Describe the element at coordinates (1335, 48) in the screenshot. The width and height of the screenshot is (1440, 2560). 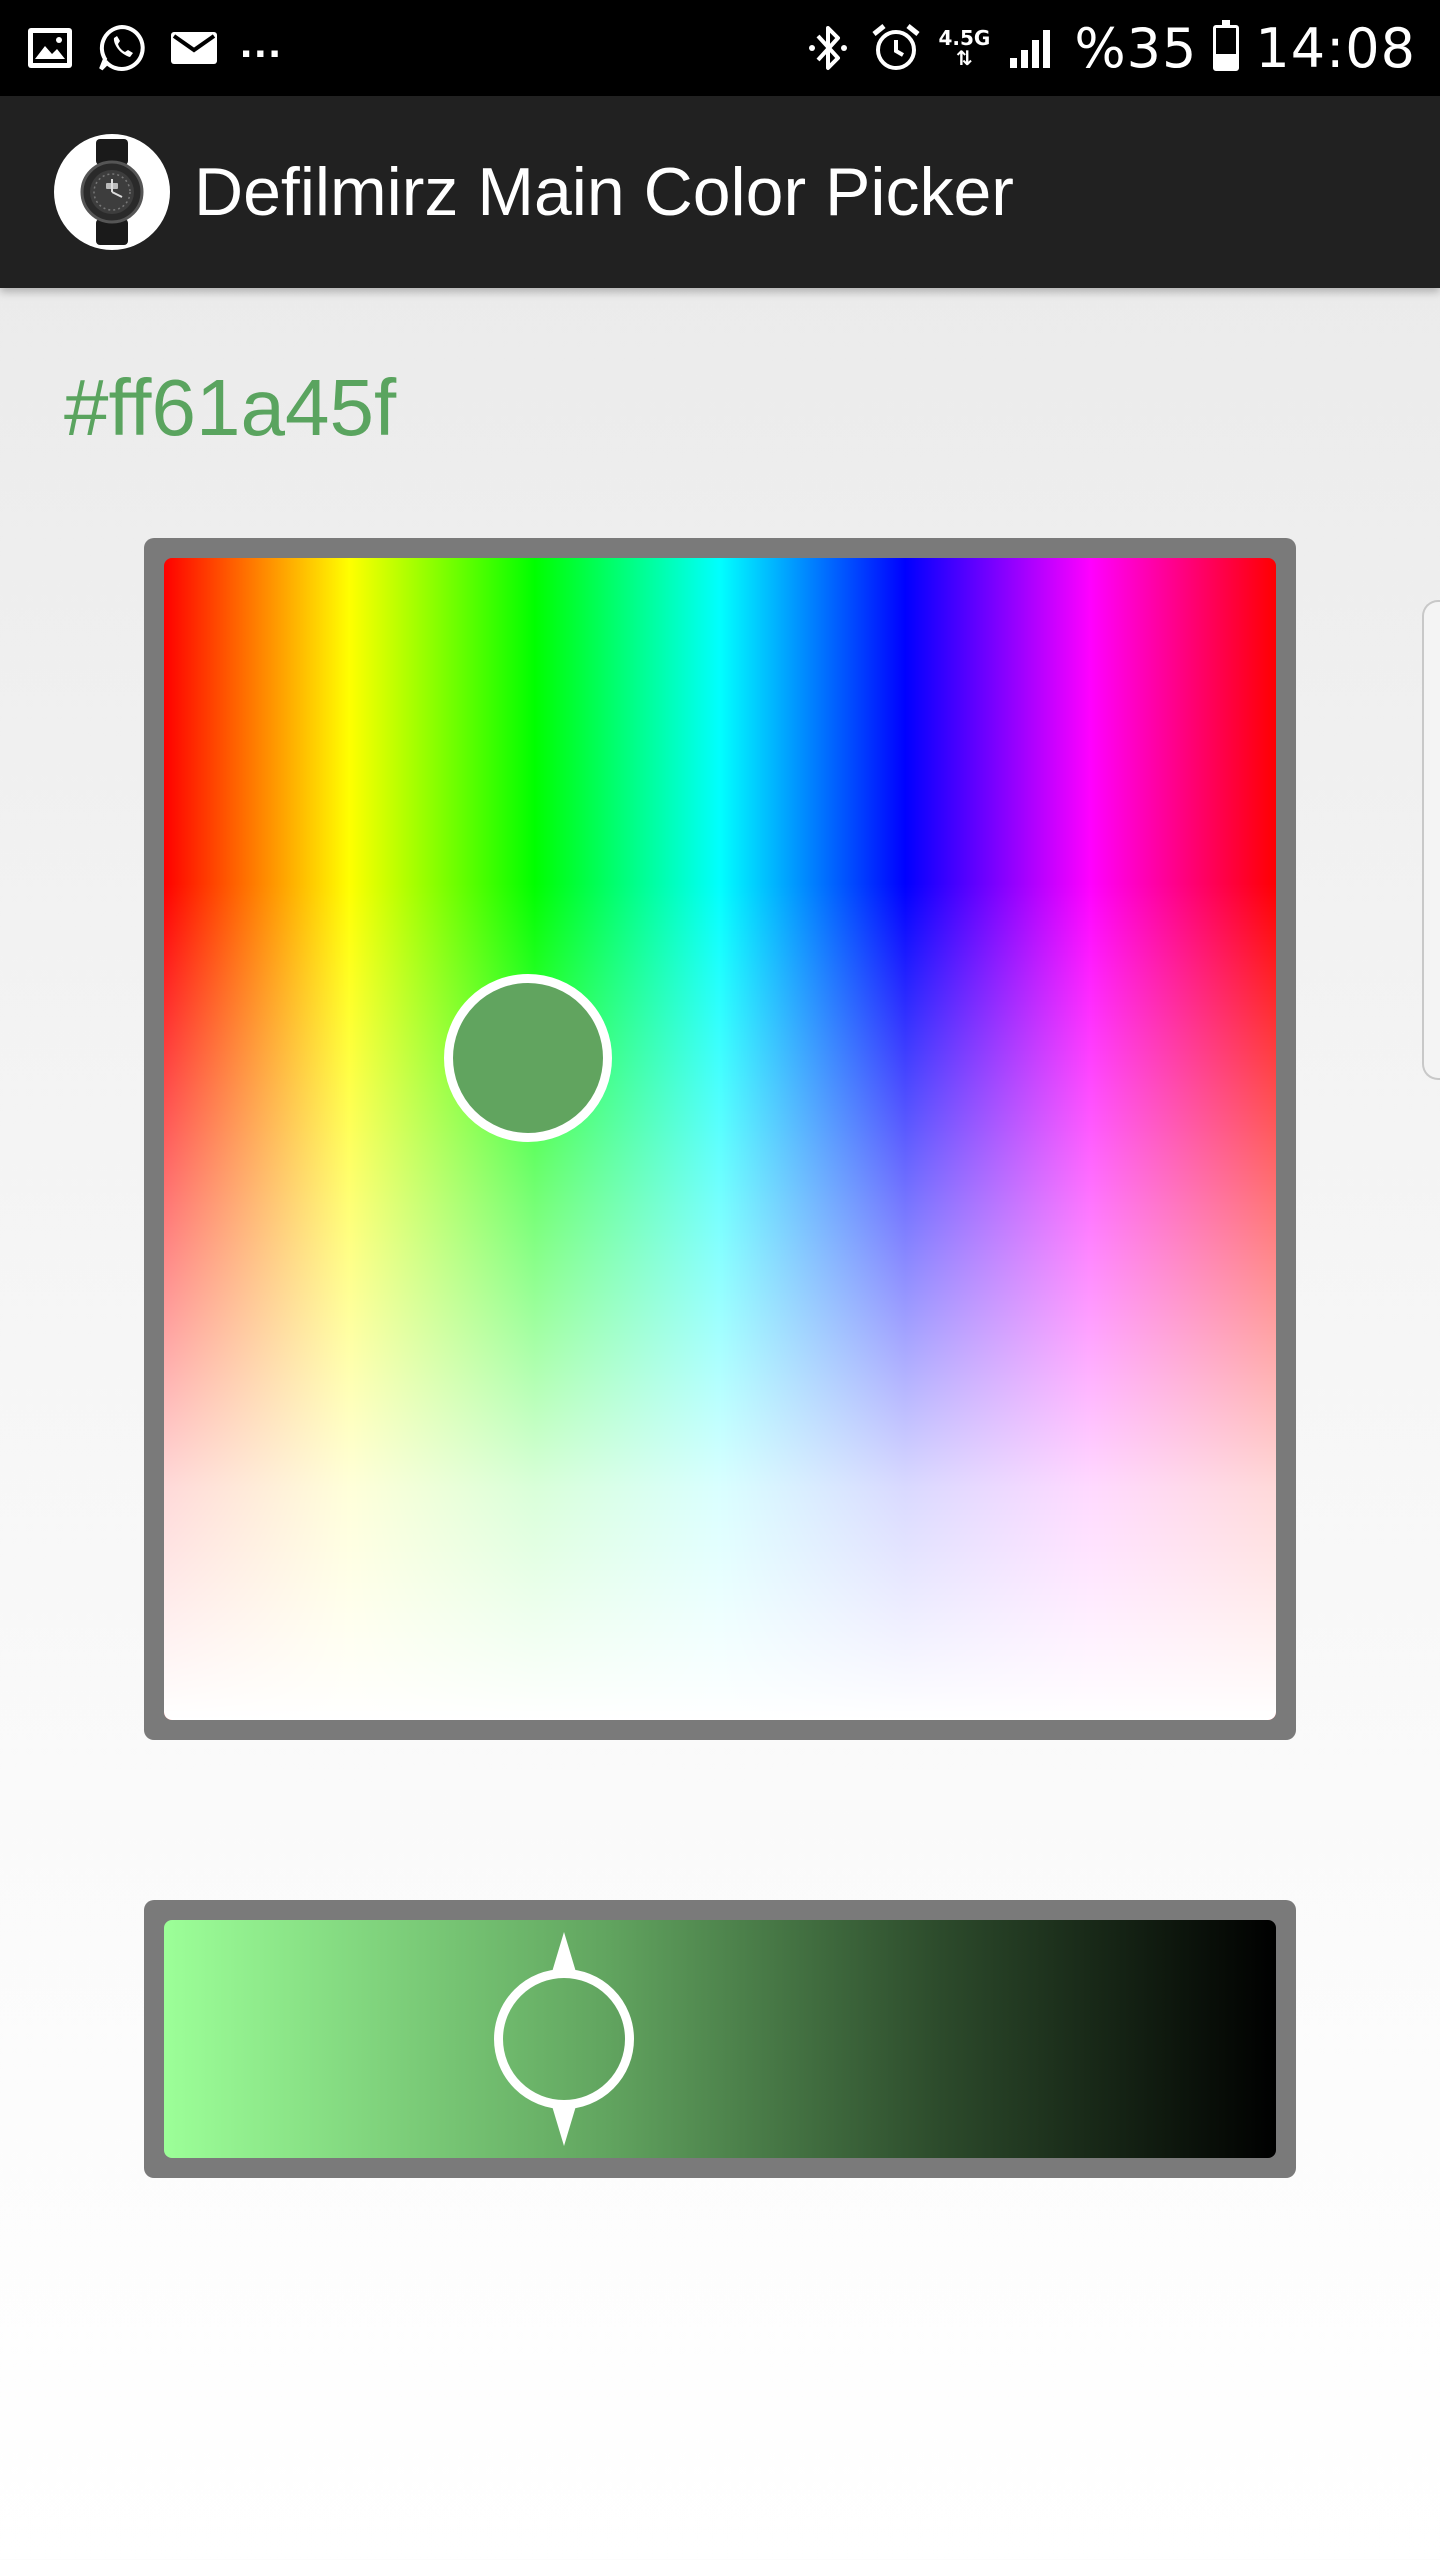
I see `clock: 14:08` at that location.